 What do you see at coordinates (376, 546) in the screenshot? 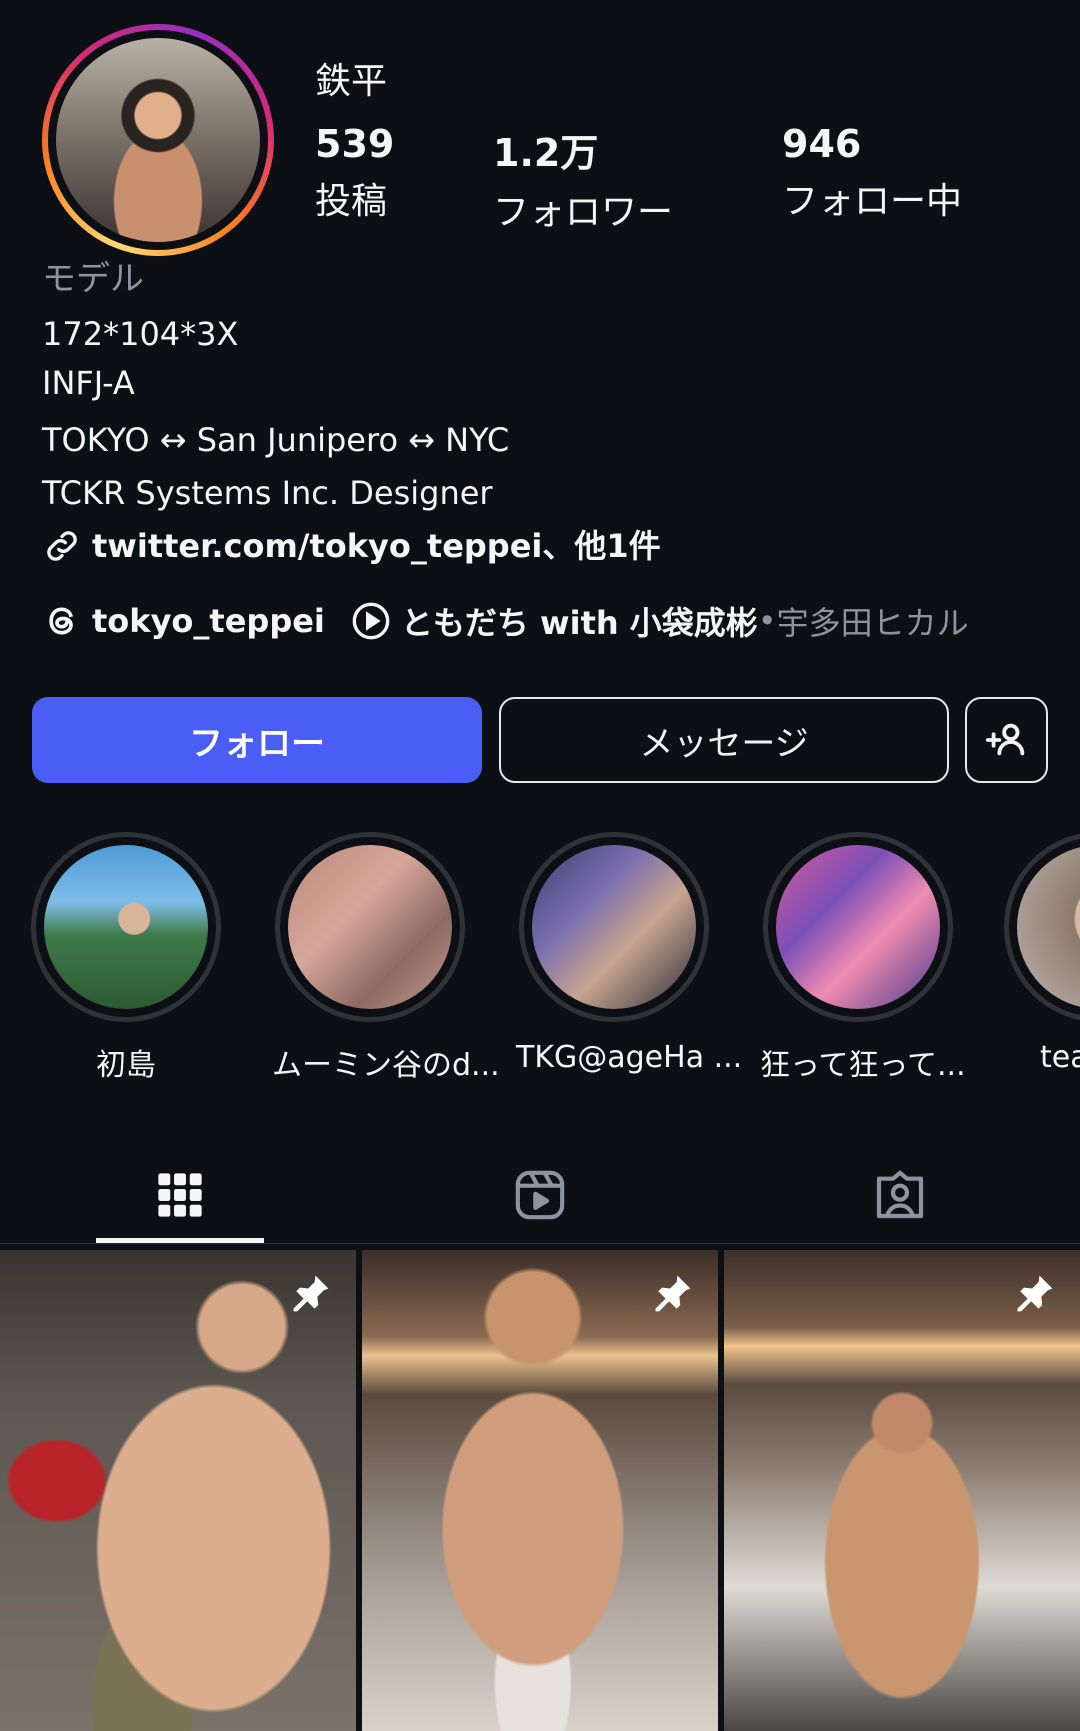
I see `bio-link-text: twitter.com/tokyo_teppei、他1件` at bounding box center [376, 546].